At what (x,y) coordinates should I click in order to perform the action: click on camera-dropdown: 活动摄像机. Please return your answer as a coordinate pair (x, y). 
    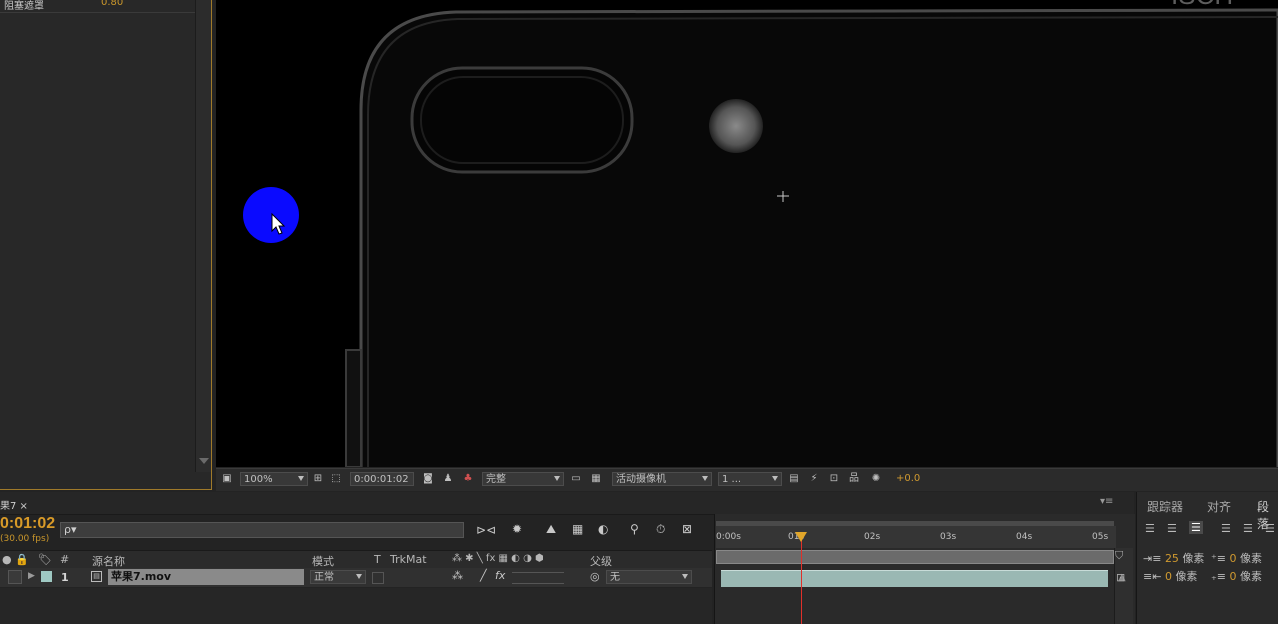
    Looking at the image, I should click on (662, 479).